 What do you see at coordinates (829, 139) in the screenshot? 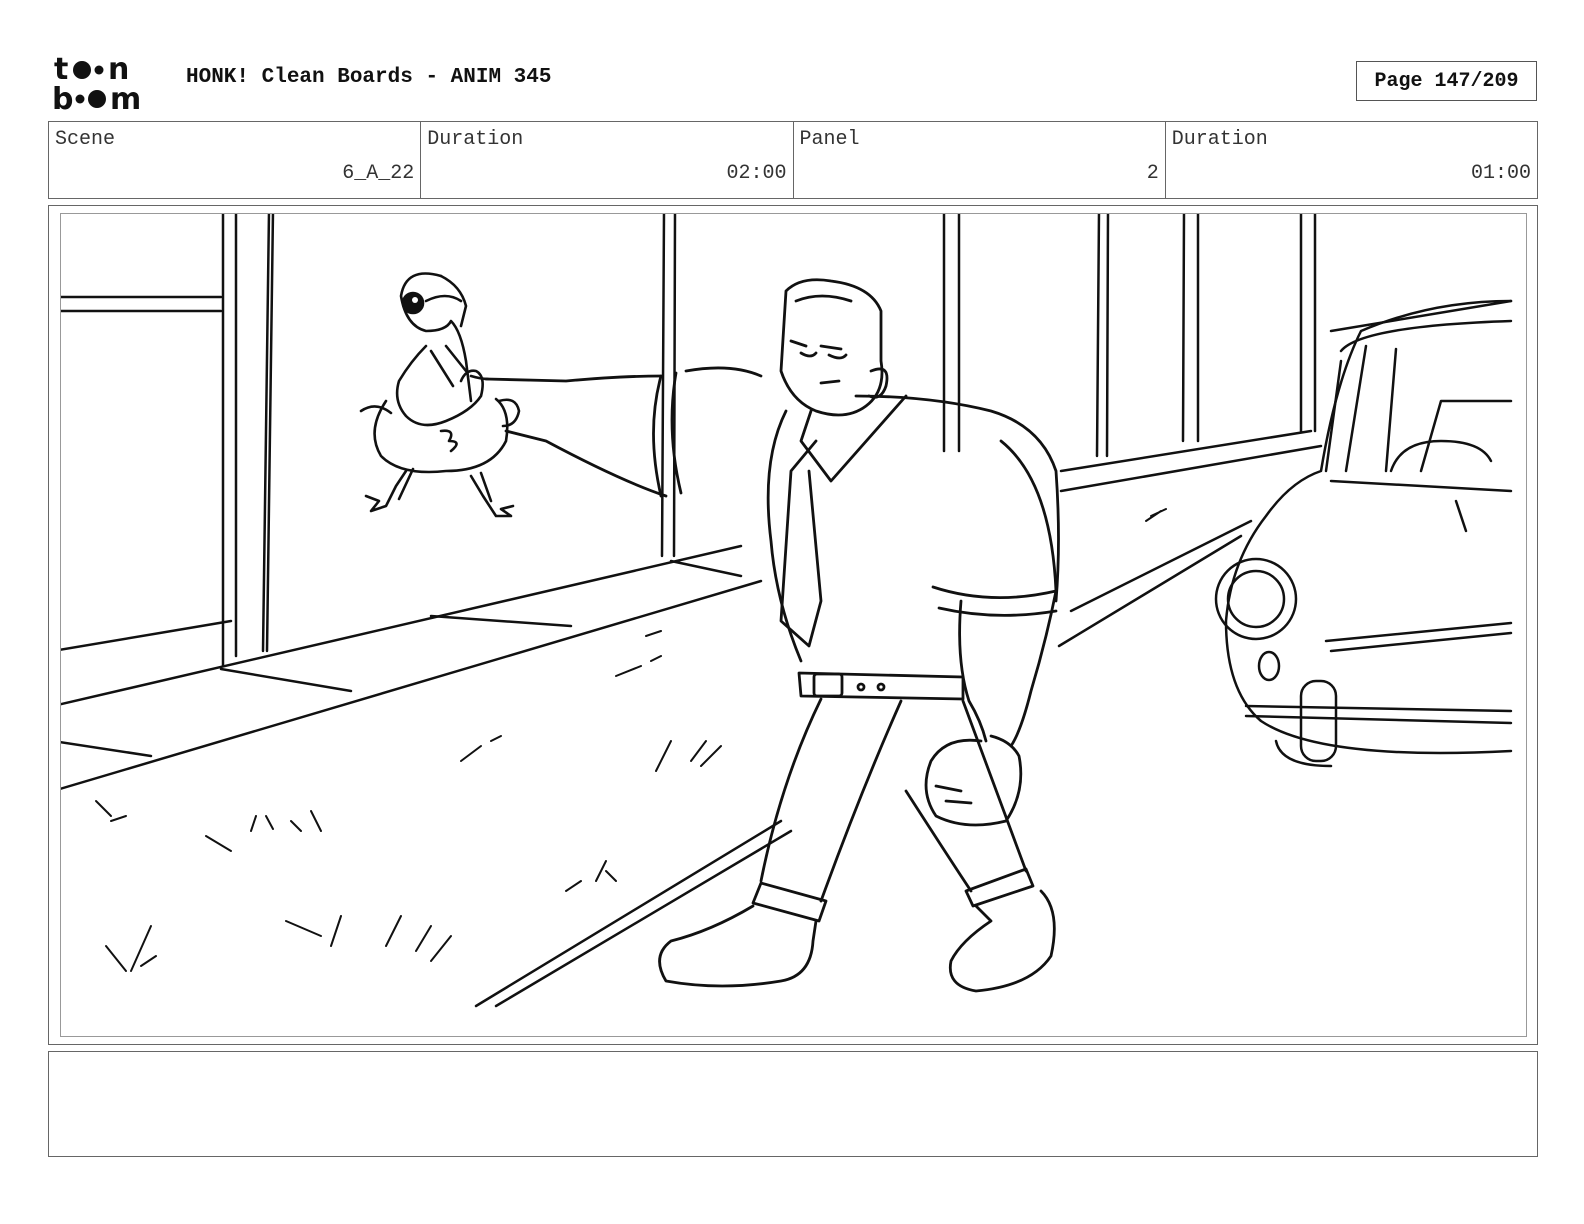
I see `panel-label: Panel` at bounding box center [829, 139].